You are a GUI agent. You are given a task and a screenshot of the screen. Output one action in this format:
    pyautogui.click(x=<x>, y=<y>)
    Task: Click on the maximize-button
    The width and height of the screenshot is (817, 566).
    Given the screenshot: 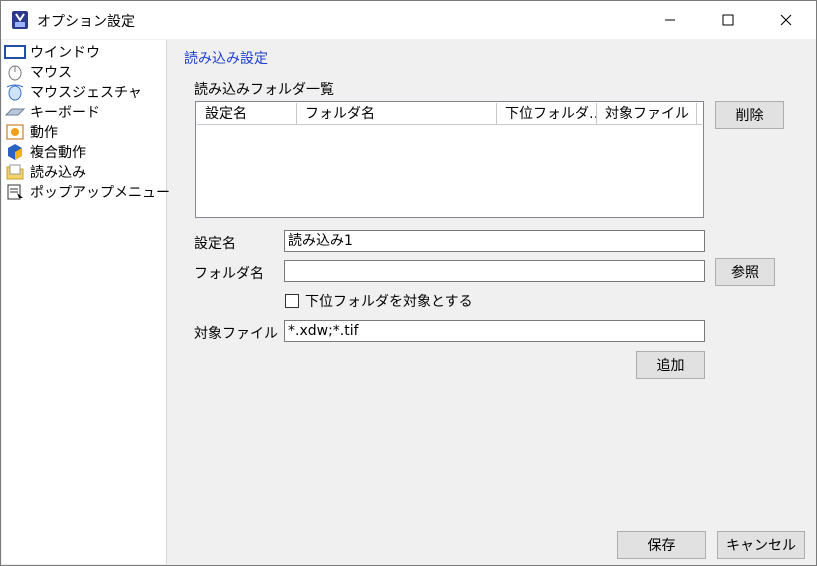 What is the action you would take?
    pyautogui.click(x=728, y=20)
    